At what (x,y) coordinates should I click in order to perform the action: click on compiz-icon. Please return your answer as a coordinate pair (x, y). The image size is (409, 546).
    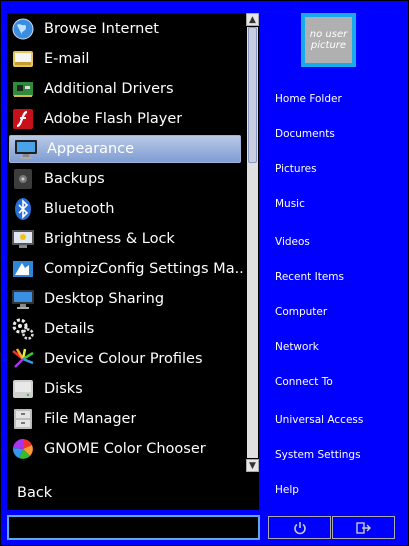
    Looking at the image, I should click on (23, 269).